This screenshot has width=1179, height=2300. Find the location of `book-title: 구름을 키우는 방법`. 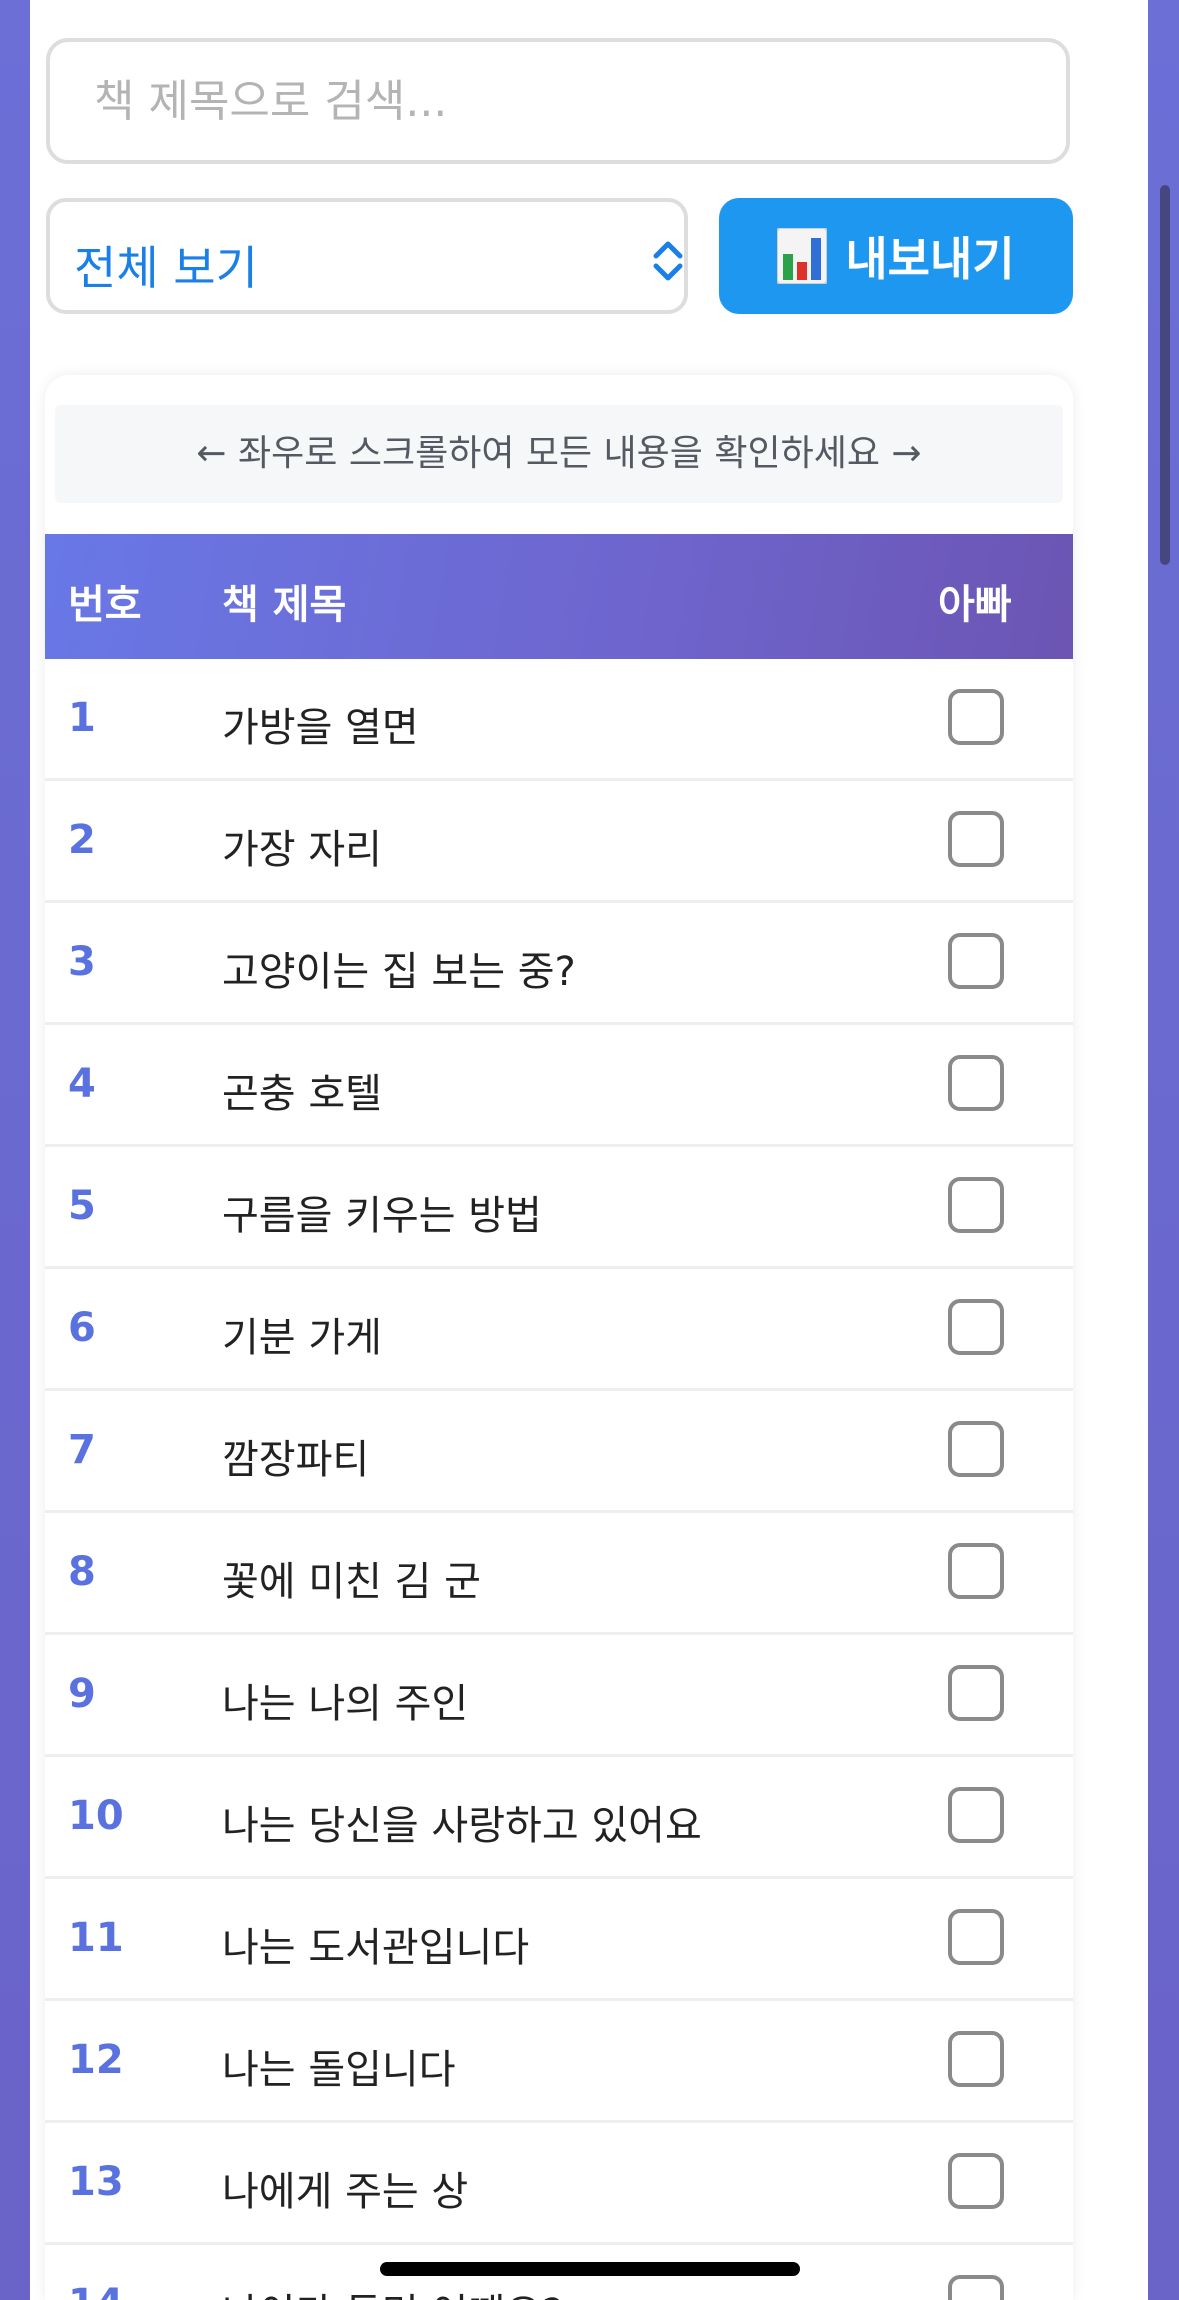

book-title: 구름을 키우는 방법 is located at coordinates (382, 1216).